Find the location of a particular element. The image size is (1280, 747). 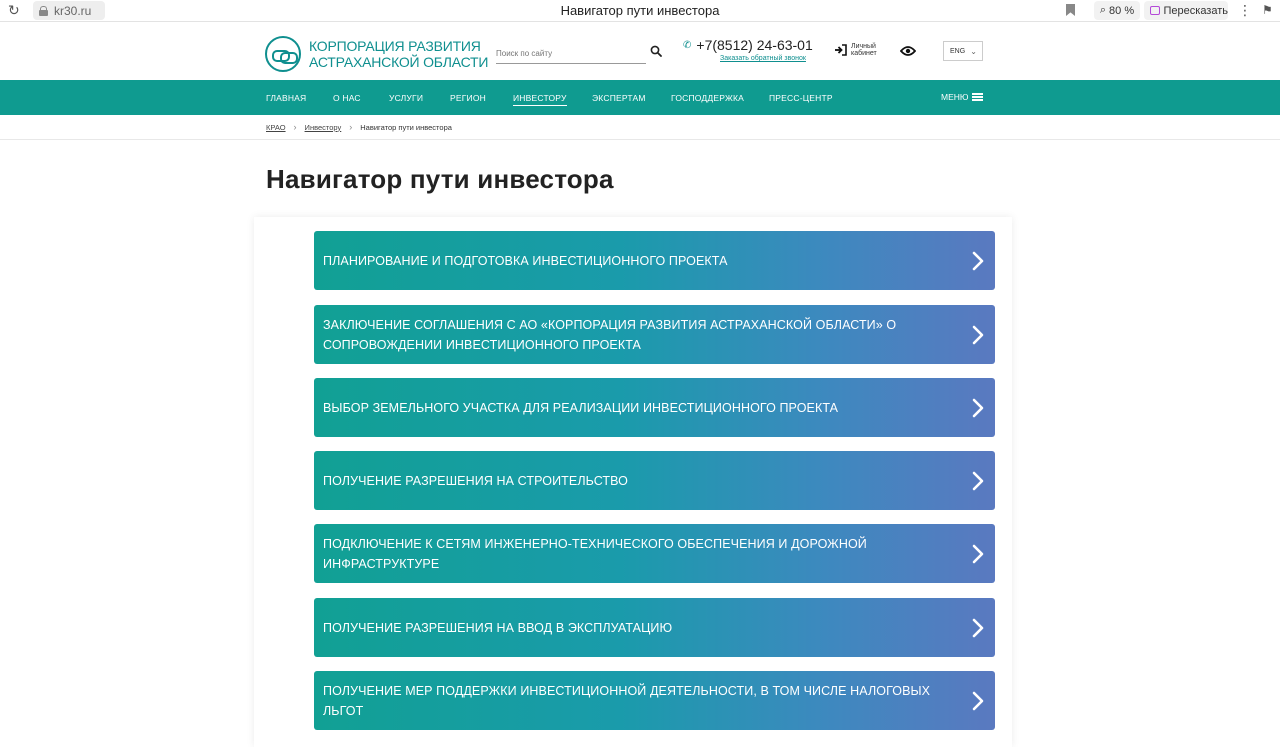

menu-button: МЕНЮ is located at coordinates (962, 97).